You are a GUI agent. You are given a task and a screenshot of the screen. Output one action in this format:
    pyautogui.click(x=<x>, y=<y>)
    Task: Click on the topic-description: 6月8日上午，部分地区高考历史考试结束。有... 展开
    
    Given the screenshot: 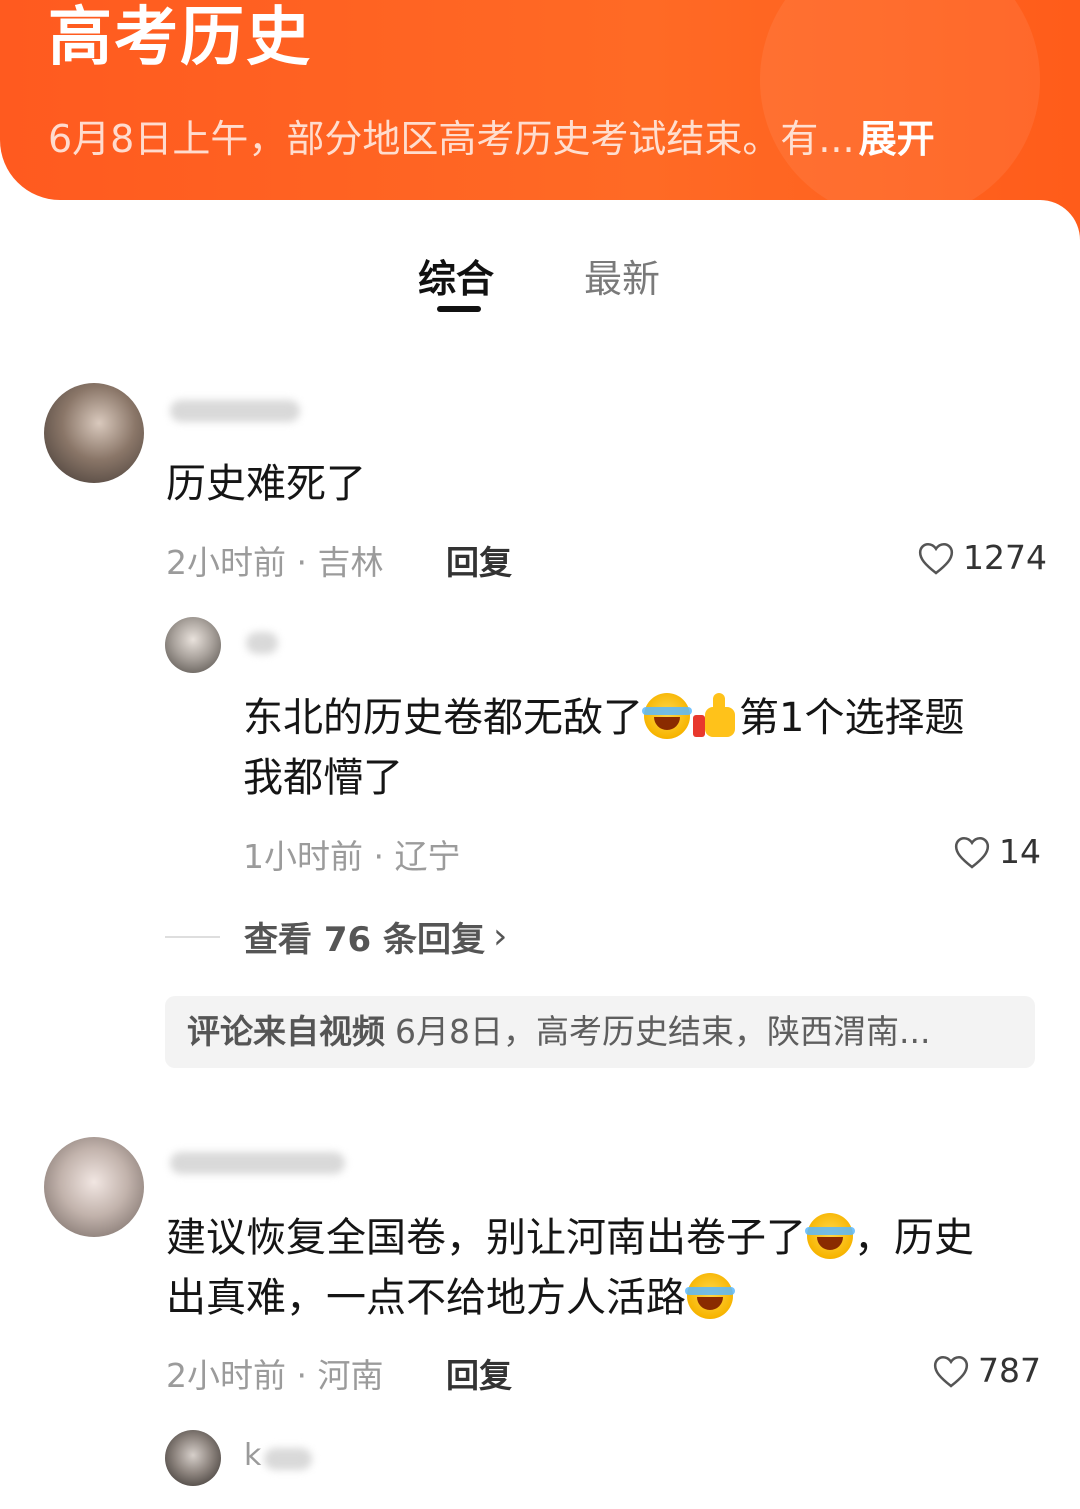 What is the action you would take?
    pyautogui.click(x=543, y=135)
    